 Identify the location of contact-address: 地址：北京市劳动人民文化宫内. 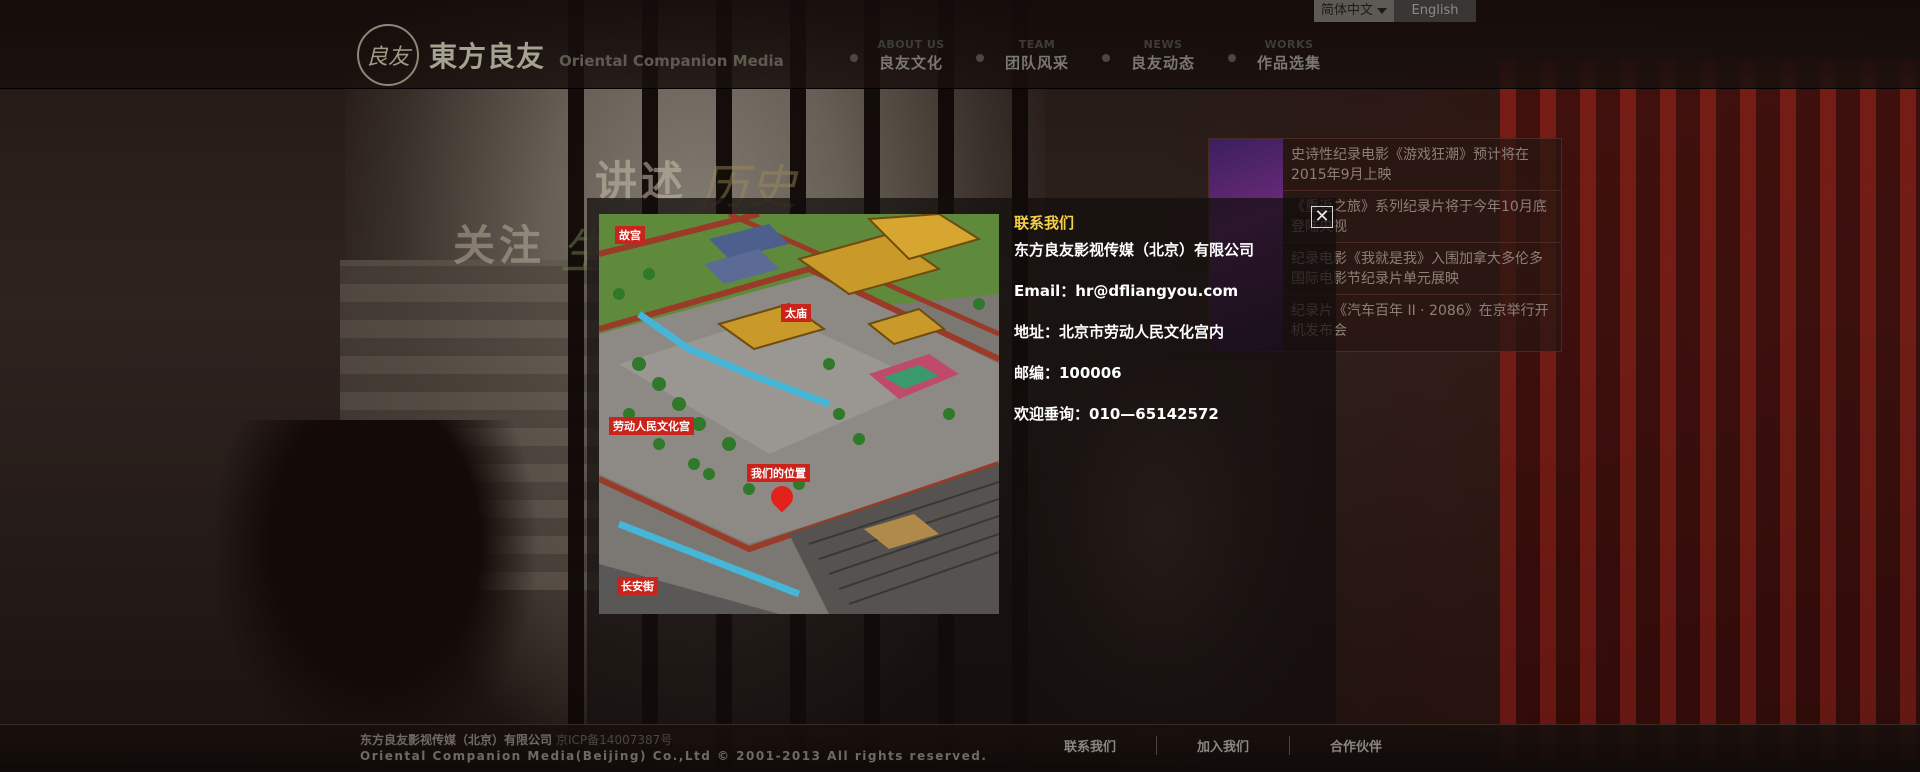
(1119, 332).